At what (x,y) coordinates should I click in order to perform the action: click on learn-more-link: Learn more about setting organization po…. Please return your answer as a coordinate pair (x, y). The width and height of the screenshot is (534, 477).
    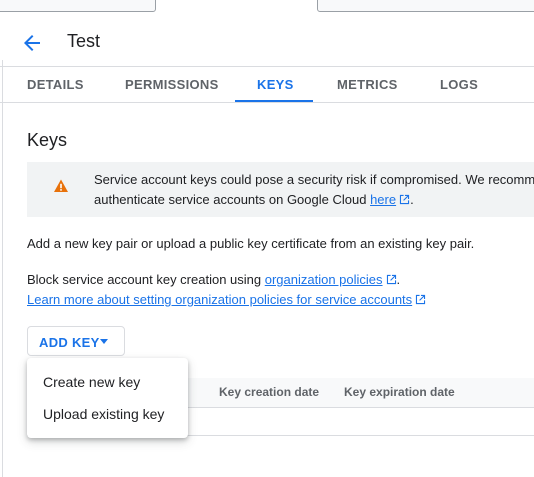
    Looking at the image, I should click on (219, 299).